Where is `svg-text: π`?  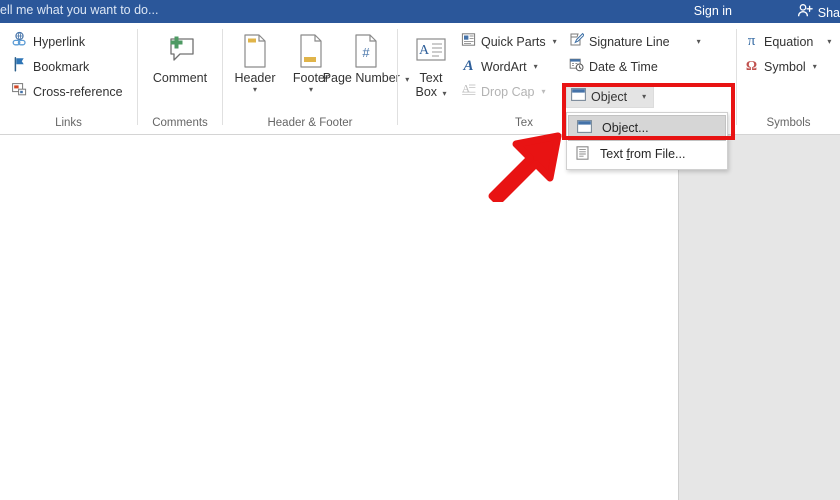
svg-text: π is located at coordinates (752, 40).